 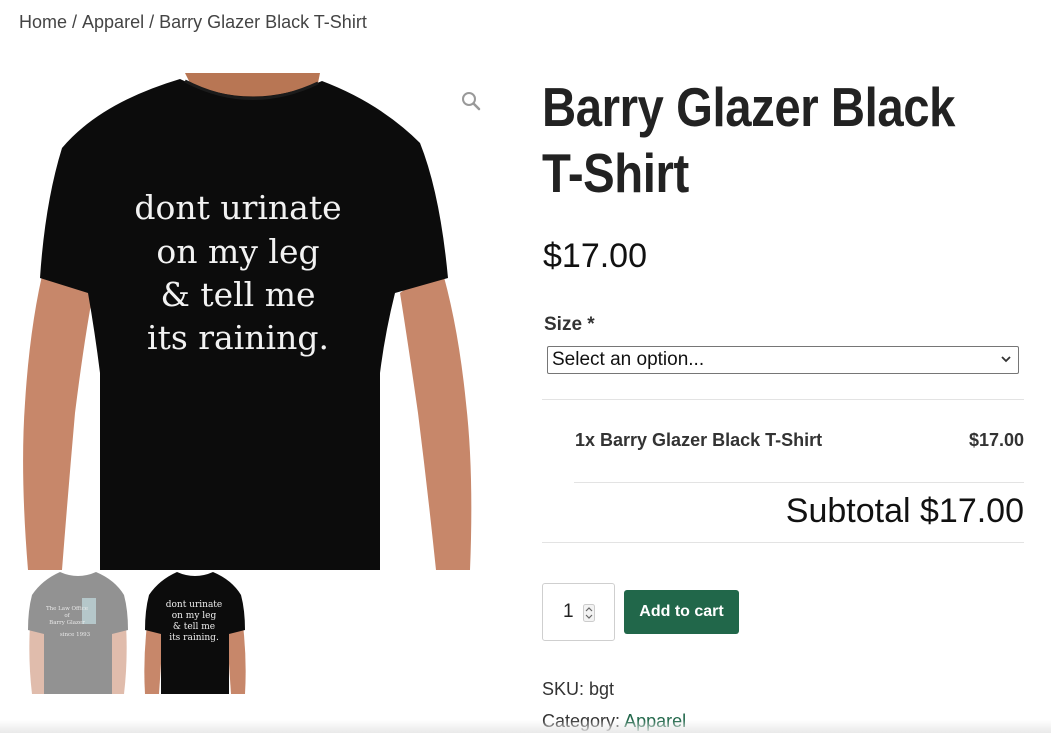 What do you see at coordinates (615, 173) in the screenshot?
I see `product-title-line: T-Shirt` at bounding box center [615, 173].